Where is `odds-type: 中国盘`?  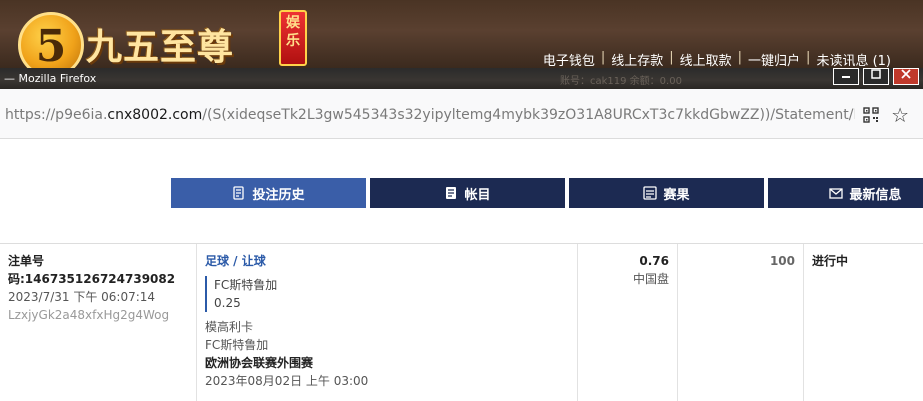 odds-type: 中国盘 is located at coordinates (650, 279).